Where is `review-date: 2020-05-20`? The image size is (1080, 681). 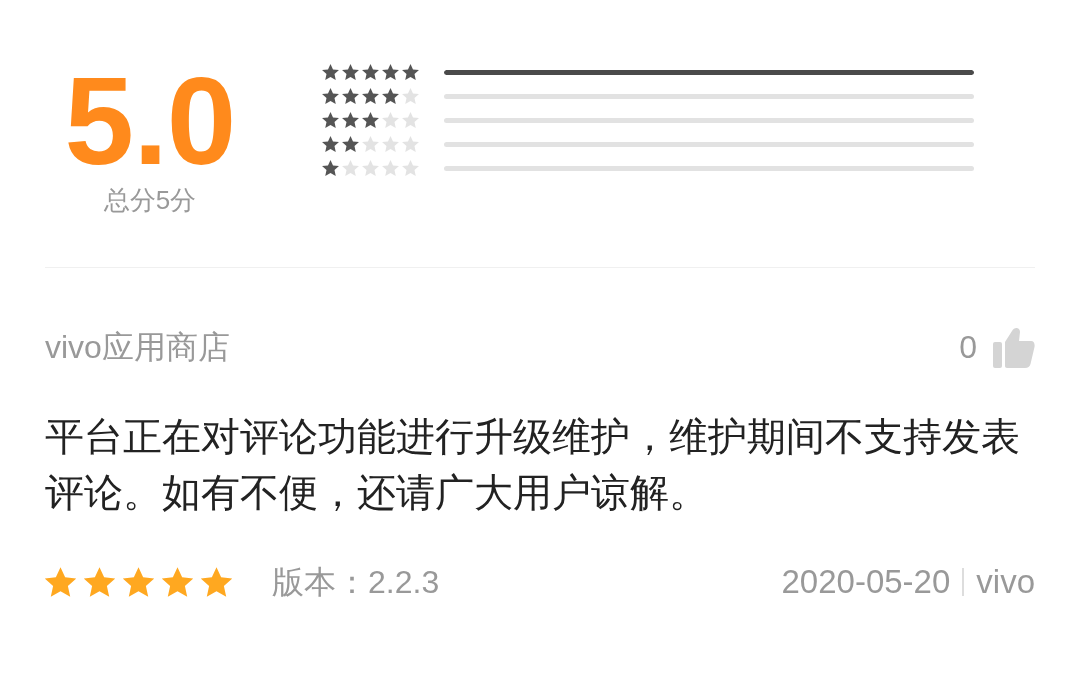
review-date: 2020-05-20 is located at coordinates (866, 582).